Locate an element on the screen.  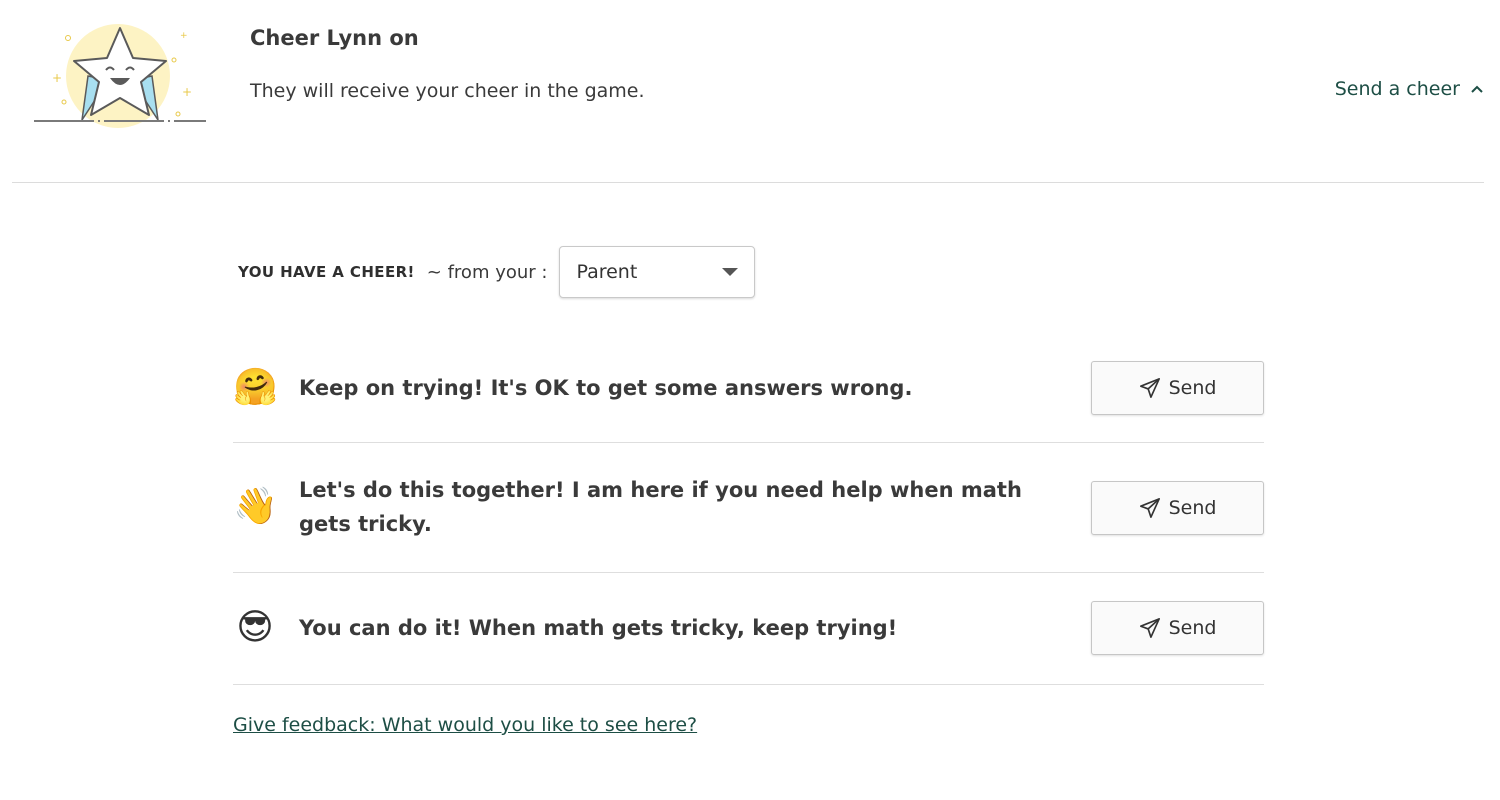
send-cheer-toggle-label: Send a cheer is located at coordinates (1397, 89).